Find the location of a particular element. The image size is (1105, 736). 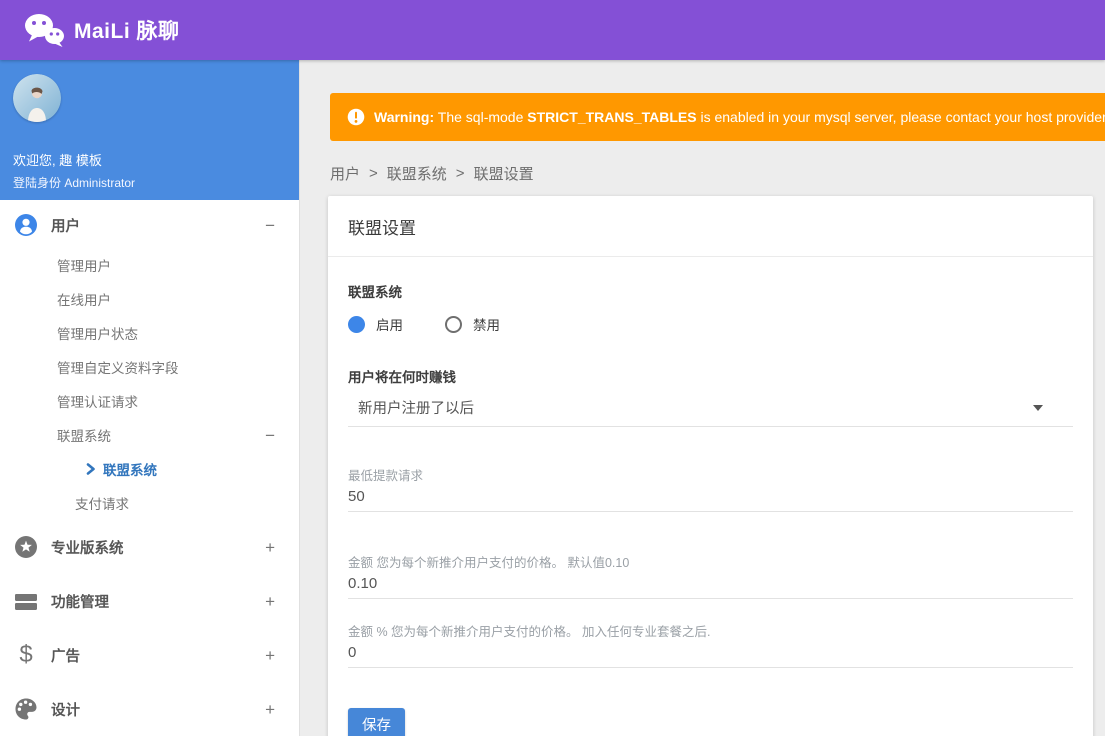

radio-enable: 启用 is located at coordinates (375, 324).